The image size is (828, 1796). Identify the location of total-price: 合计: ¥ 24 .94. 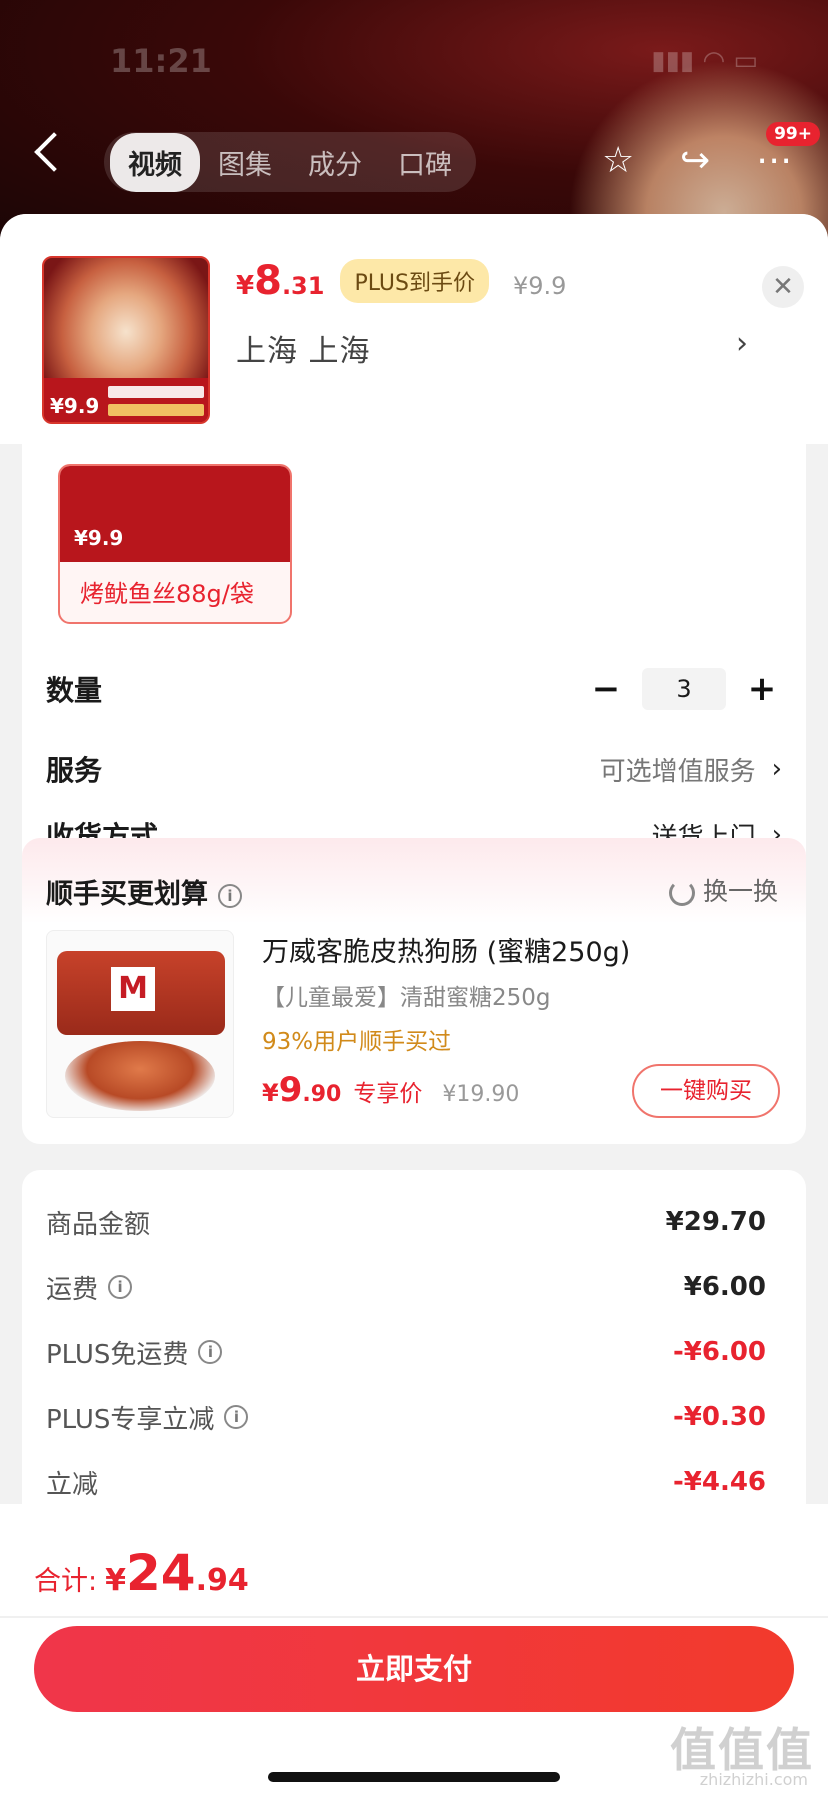
(141, 1573).